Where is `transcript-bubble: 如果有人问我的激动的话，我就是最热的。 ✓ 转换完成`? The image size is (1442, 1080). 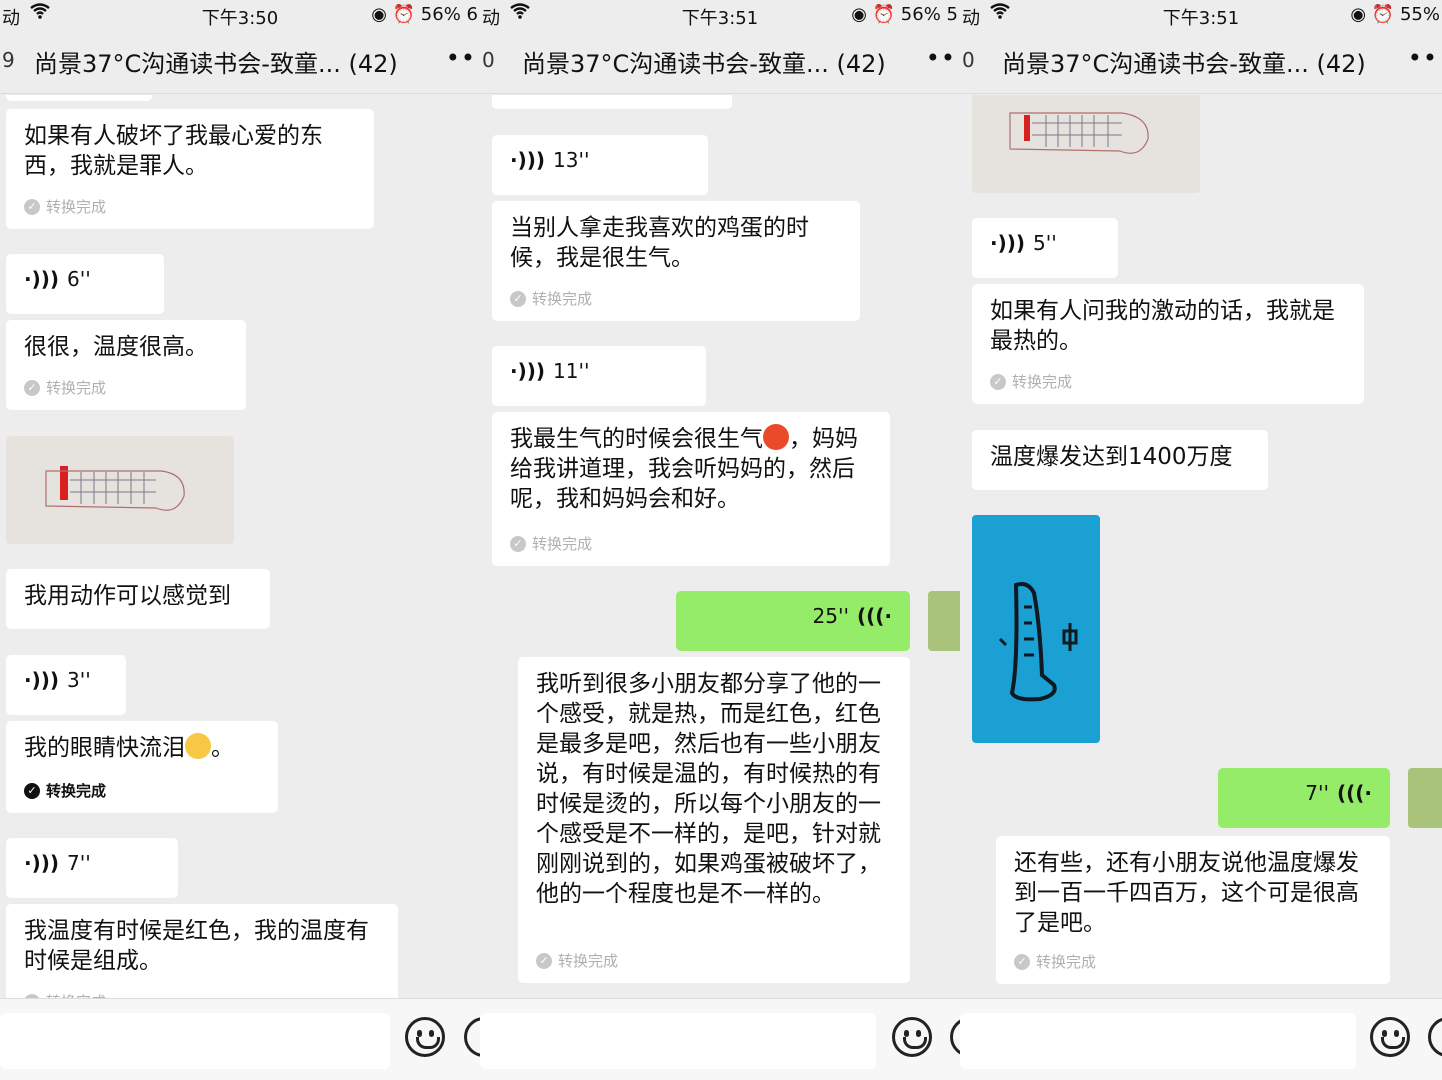
transcript-bubble: 如果有人问我的激动的话，我就是最热的。 ✓ 转换完成 is located at coordinates (1168, 344).